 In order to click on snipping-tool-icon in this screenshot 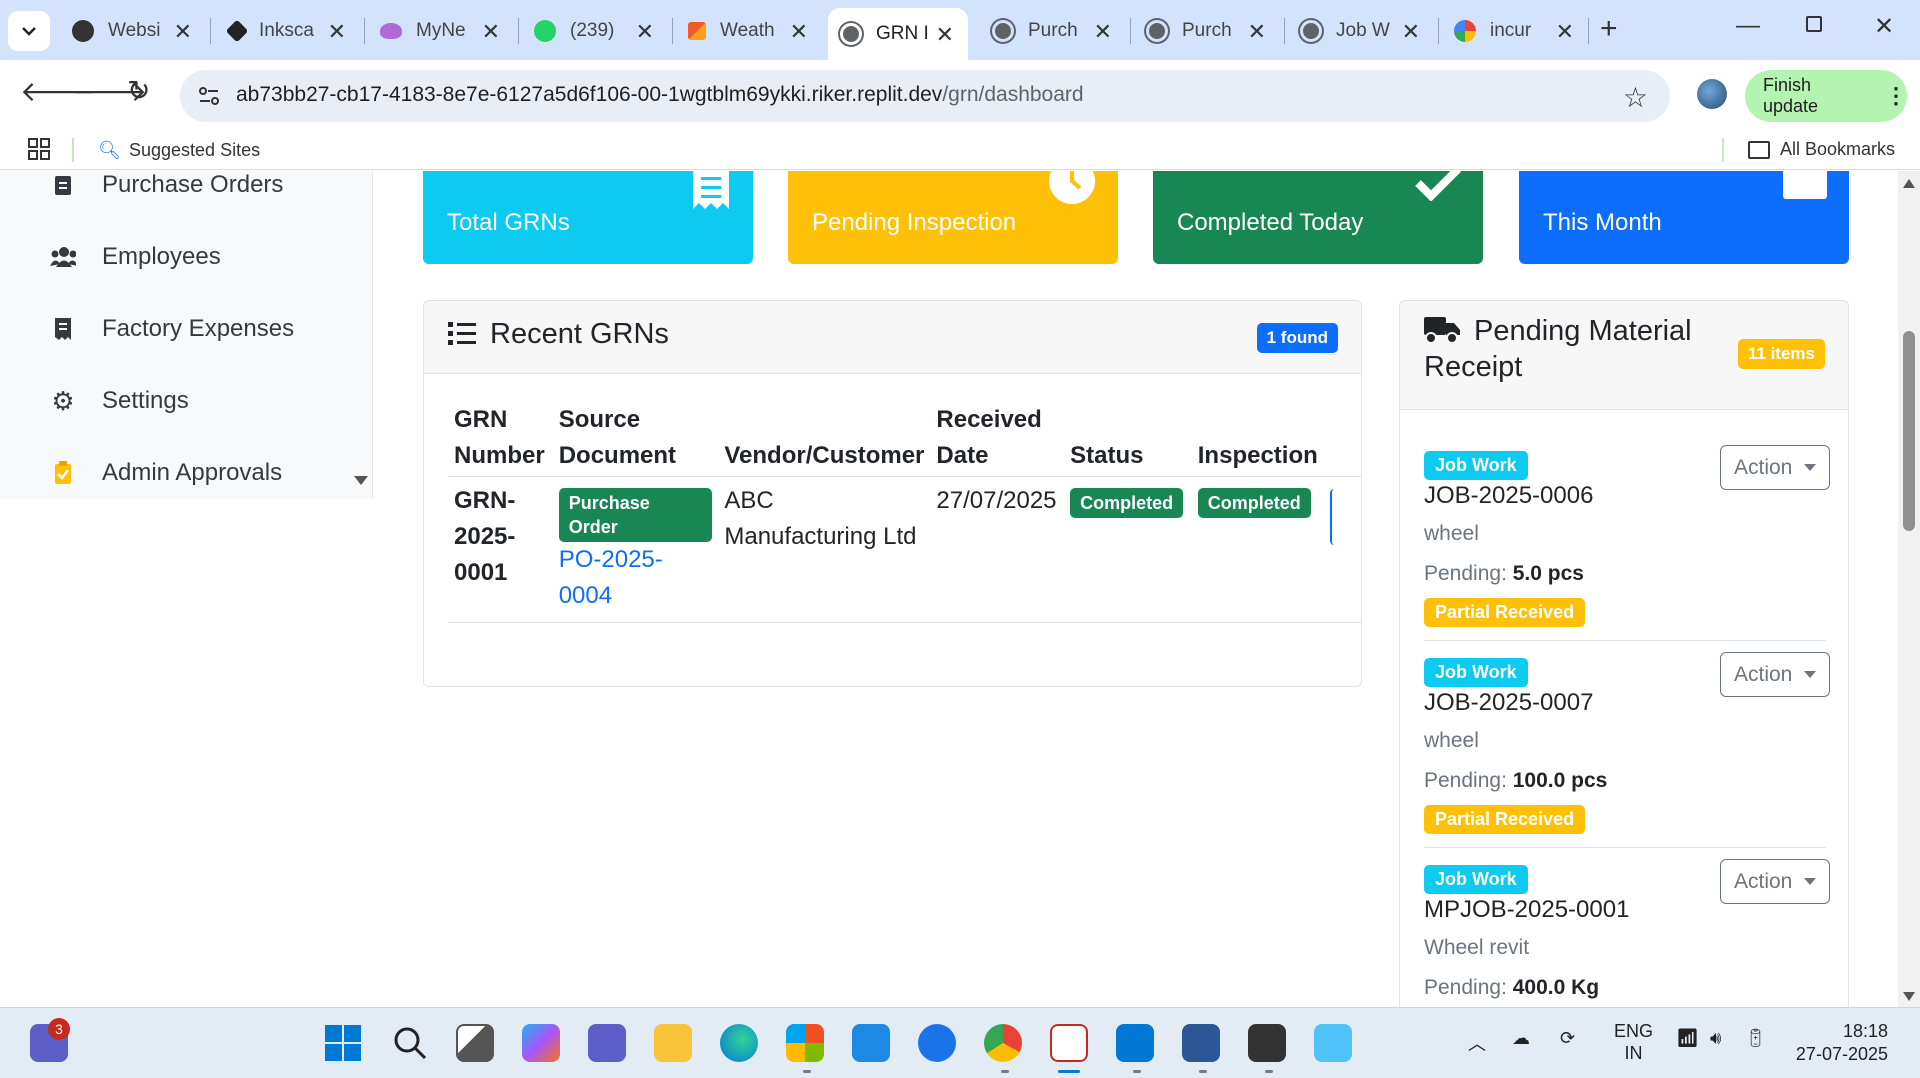, I will do `click(1069, 1043)`.